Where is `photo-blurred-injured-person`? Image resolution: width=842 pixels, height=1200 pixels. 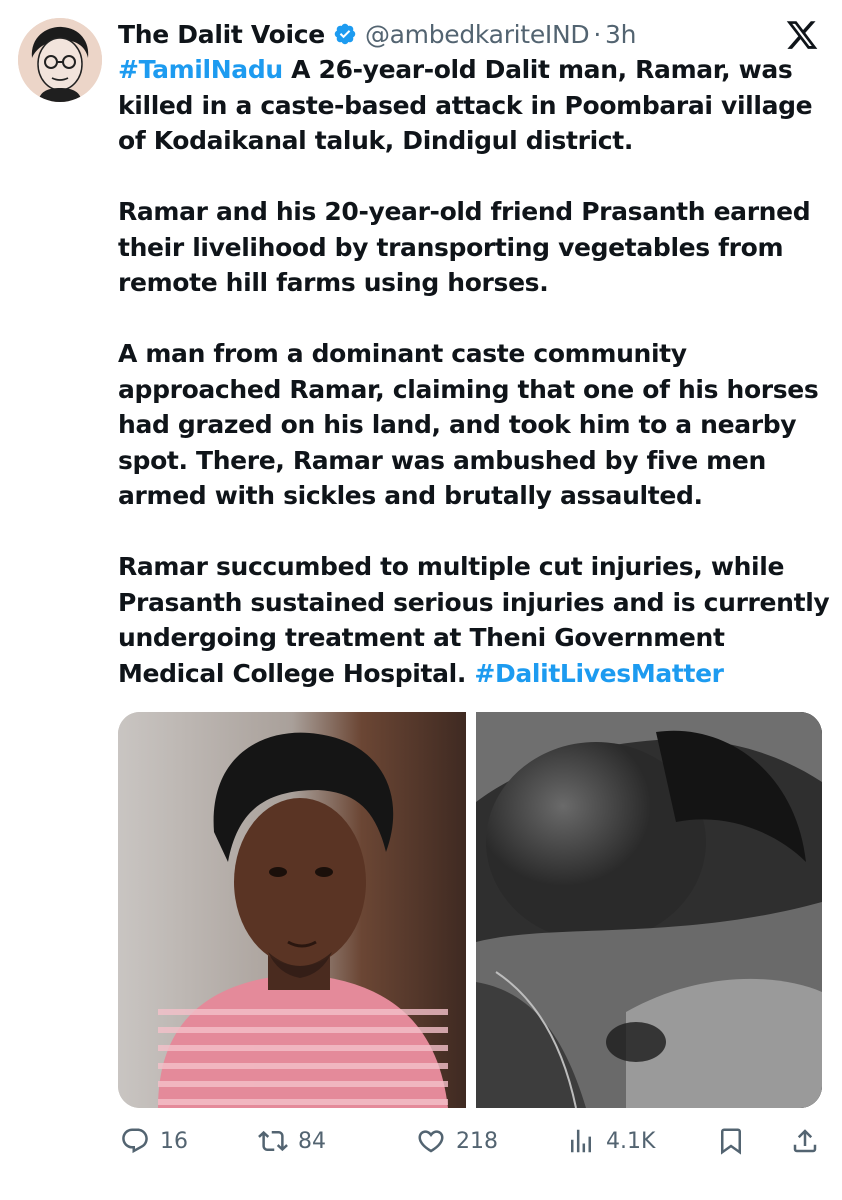
photo-blurred-injured-person is located at coordinates (649, 910).